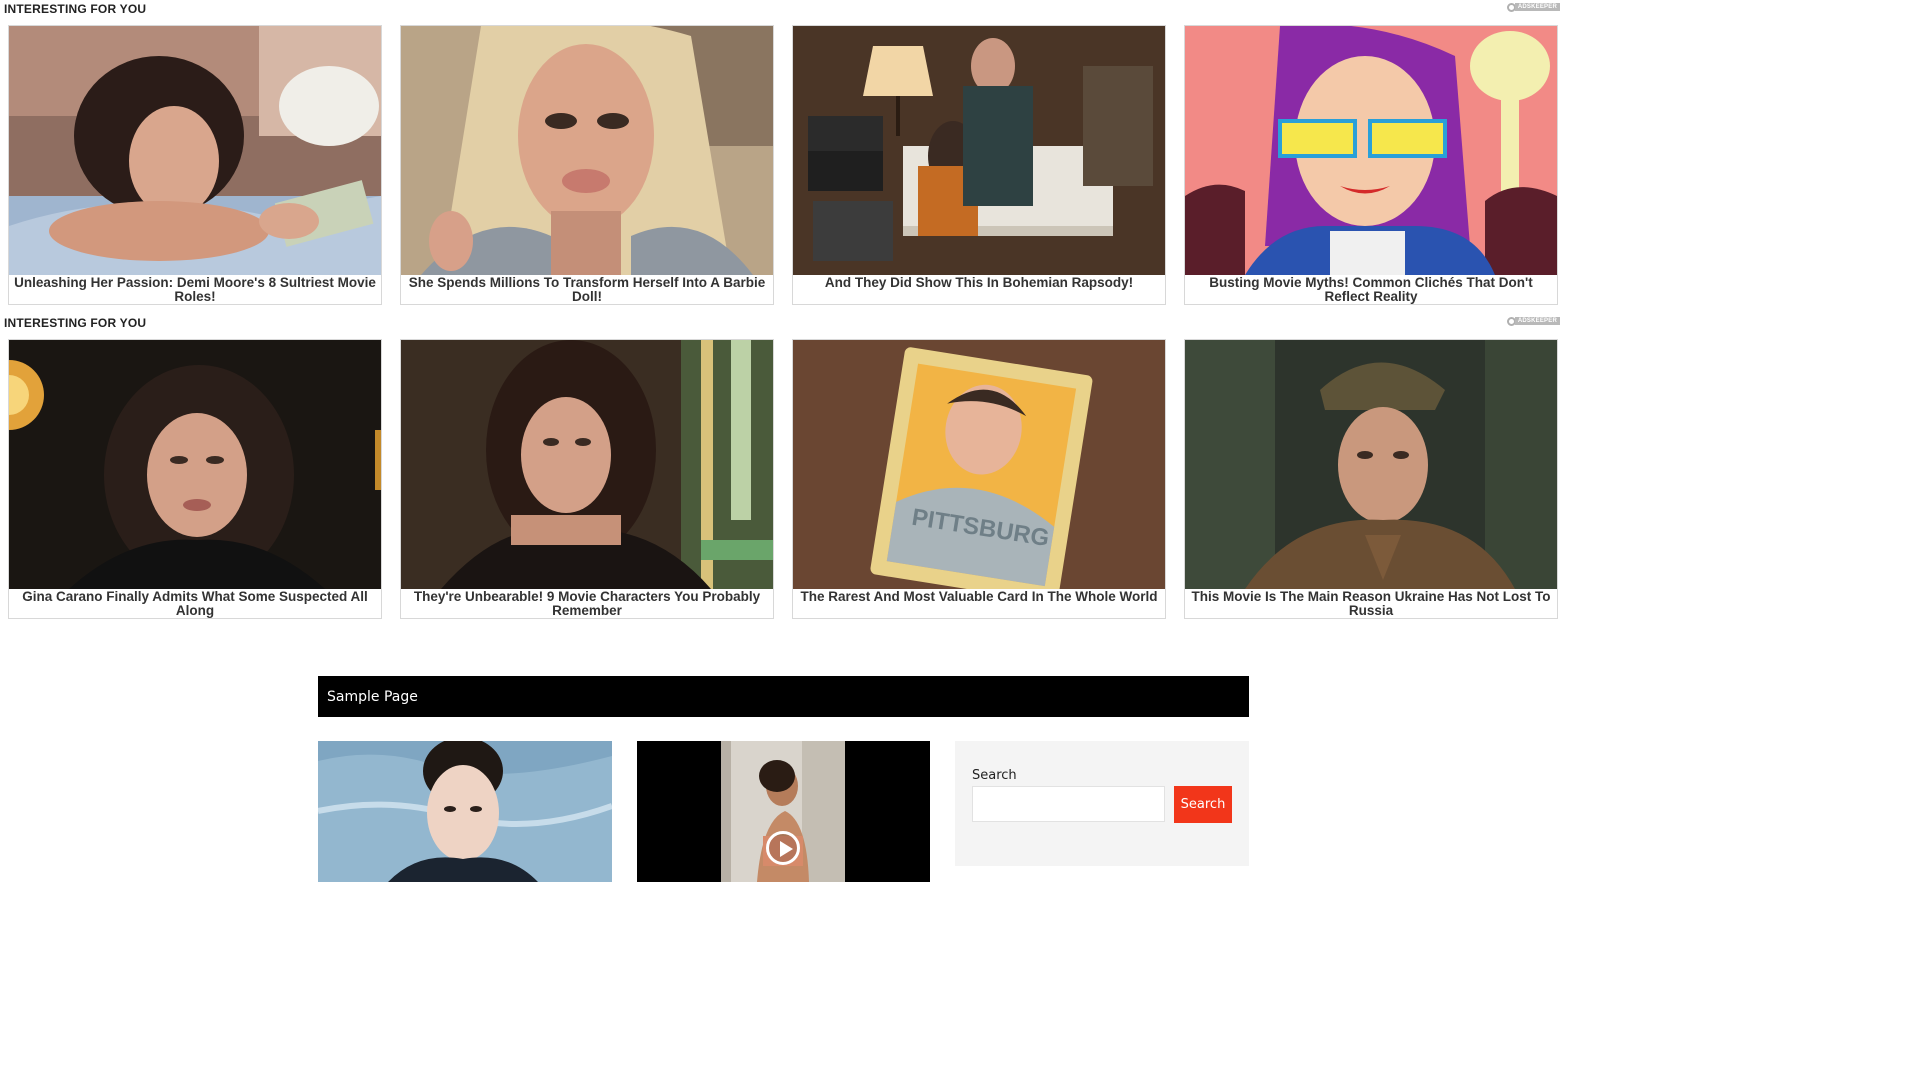 The height and width of the screenshot is (1080, 1920). Describe the element at coordinates (1203, 804) in the screenshot. I see `search-button: Search` at that location.